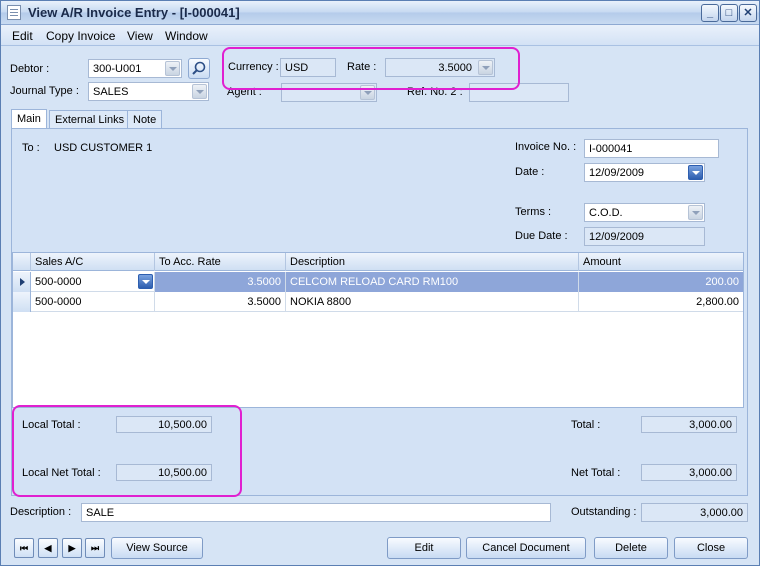 The height and width of the screenshot is (566, 760). I want to click on window-title: View A/R Invoice Entry - [I-000041], so click(134, 12).